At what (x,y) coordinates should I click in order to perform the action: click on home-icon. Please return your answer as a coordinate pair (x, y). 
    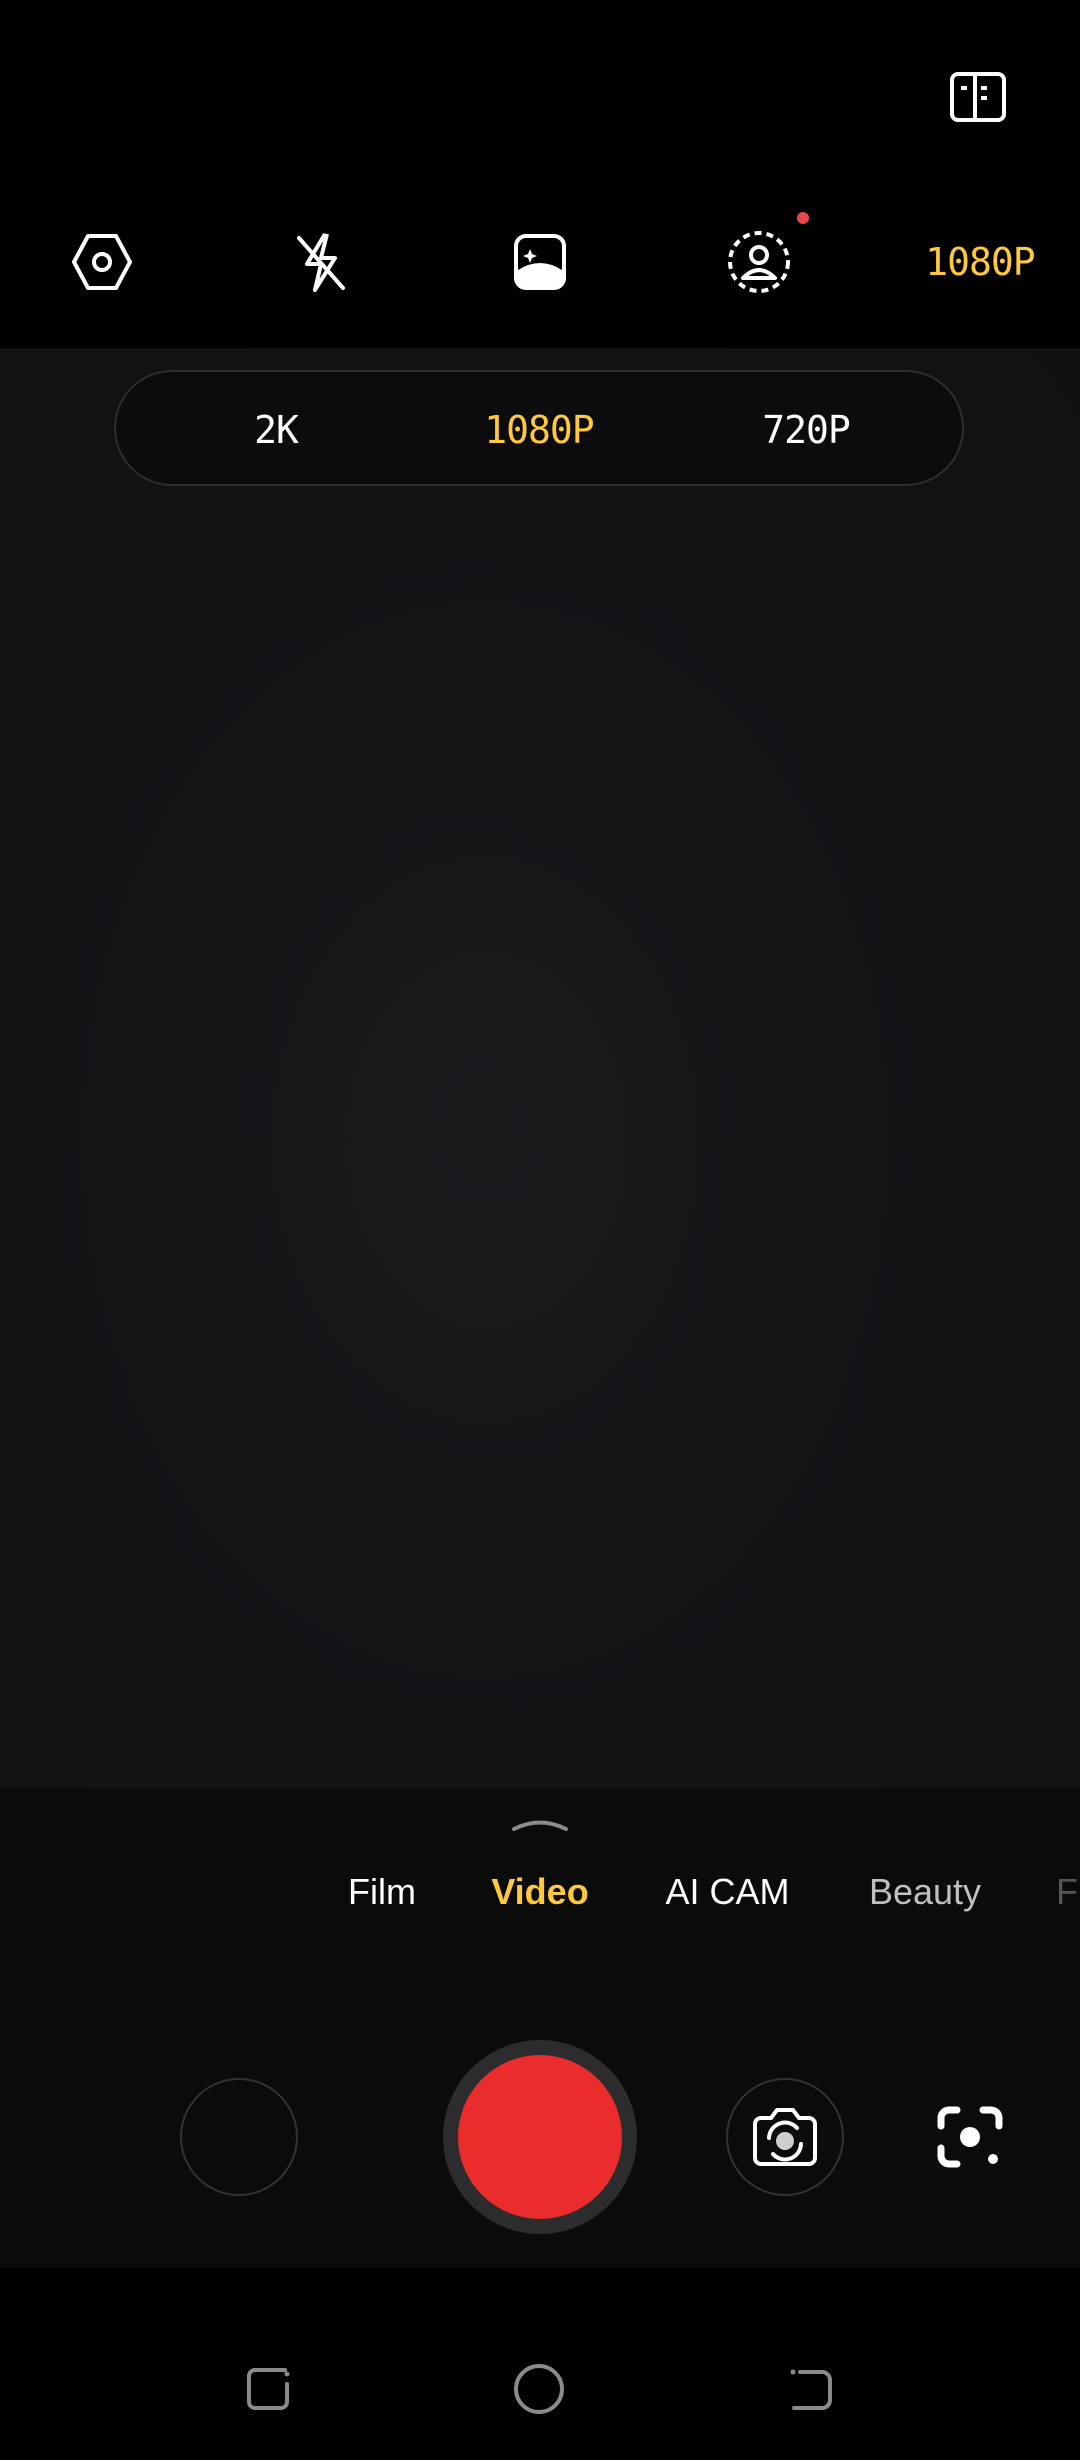
    Looking at the image, I should click on (539, 2389).